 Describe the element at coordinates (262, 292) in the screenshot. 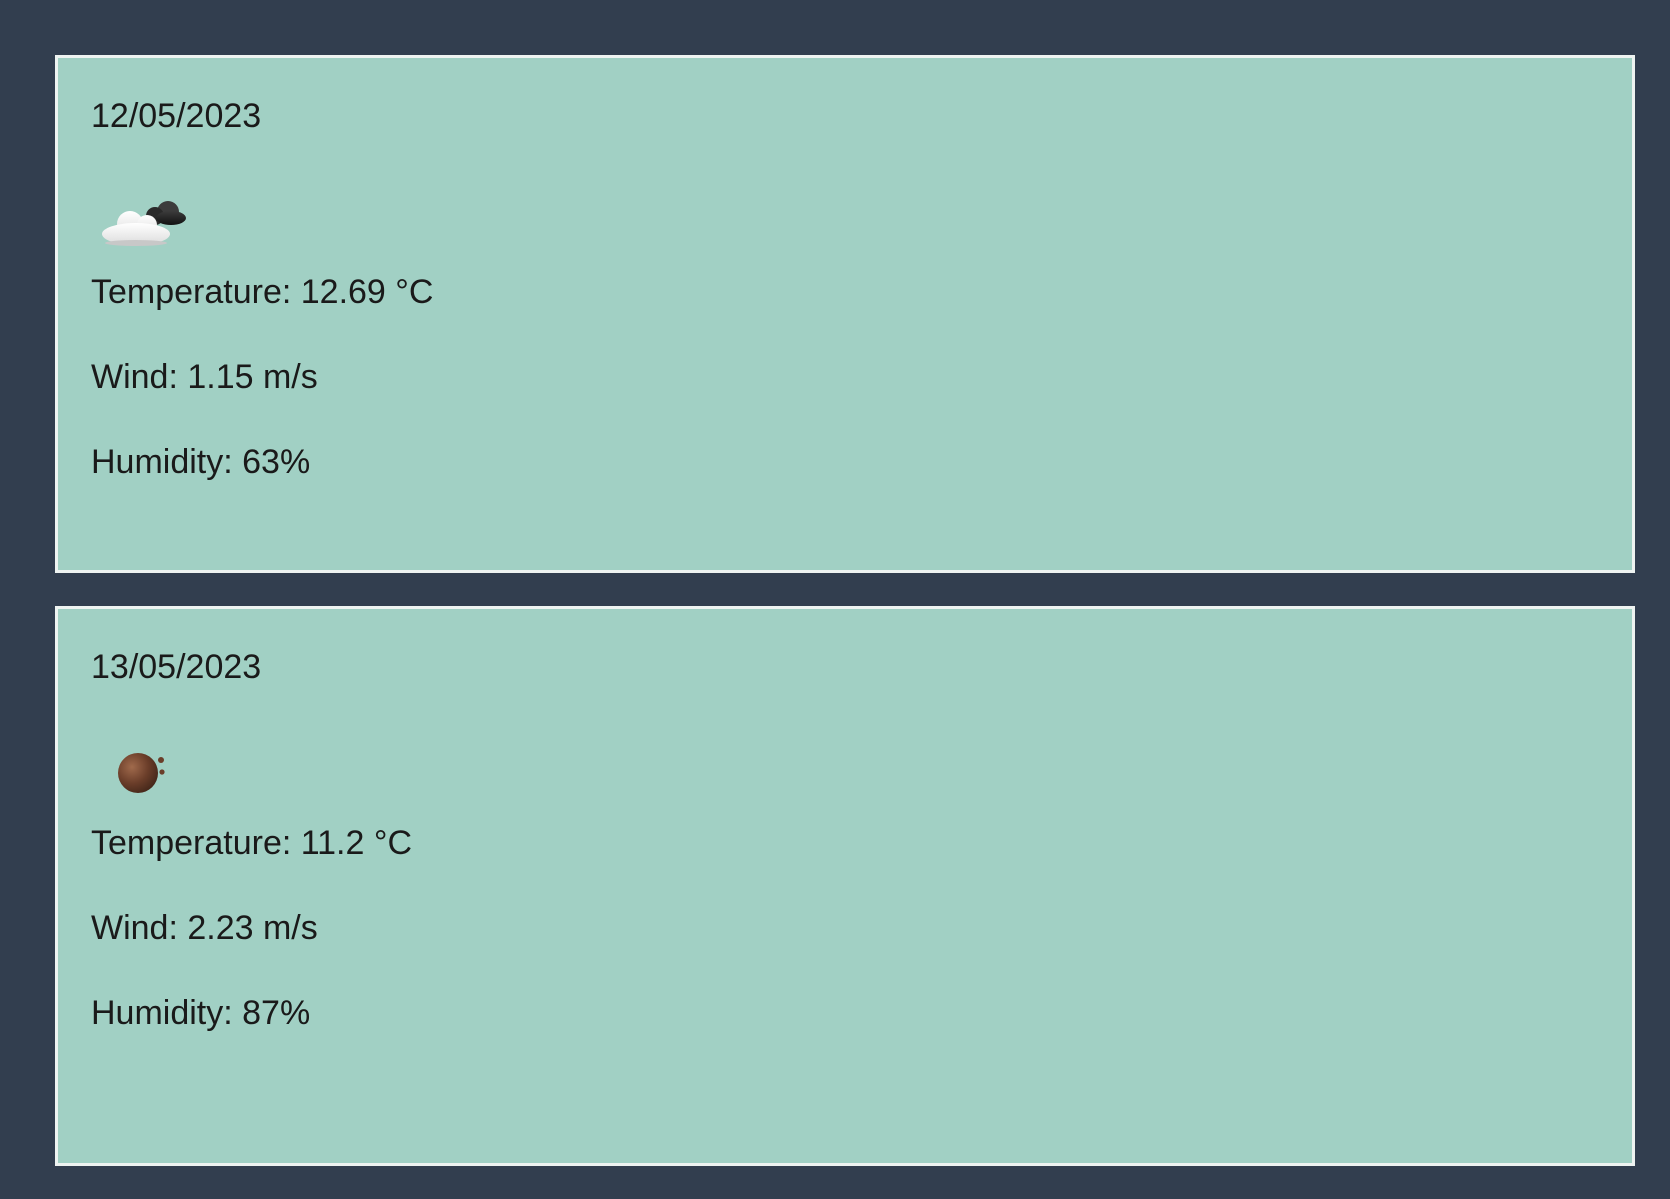

I see `temperature-text: Temperature: 12.69 °C` at that location.